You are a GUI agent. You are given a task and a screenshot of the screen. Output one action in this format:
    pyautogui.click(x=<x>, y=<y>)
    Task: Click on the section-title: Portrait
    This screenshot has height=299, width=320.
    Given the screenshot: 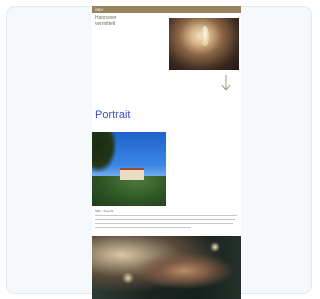 What is the action you would take?
    pyautogui.click(x=113, y=115)
    